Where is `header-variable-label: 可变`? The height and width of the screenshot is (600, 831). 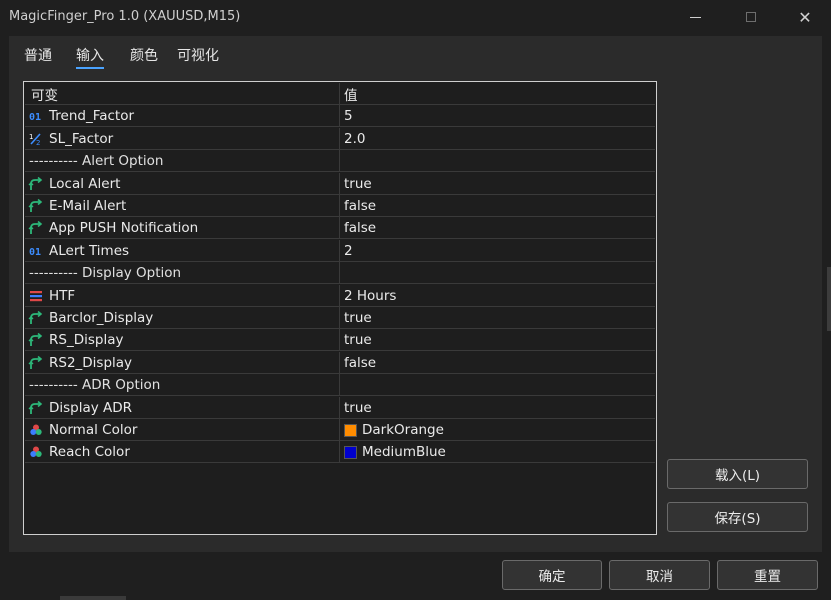
header-variable-label: 可变 is located at coordinates (44, 96).